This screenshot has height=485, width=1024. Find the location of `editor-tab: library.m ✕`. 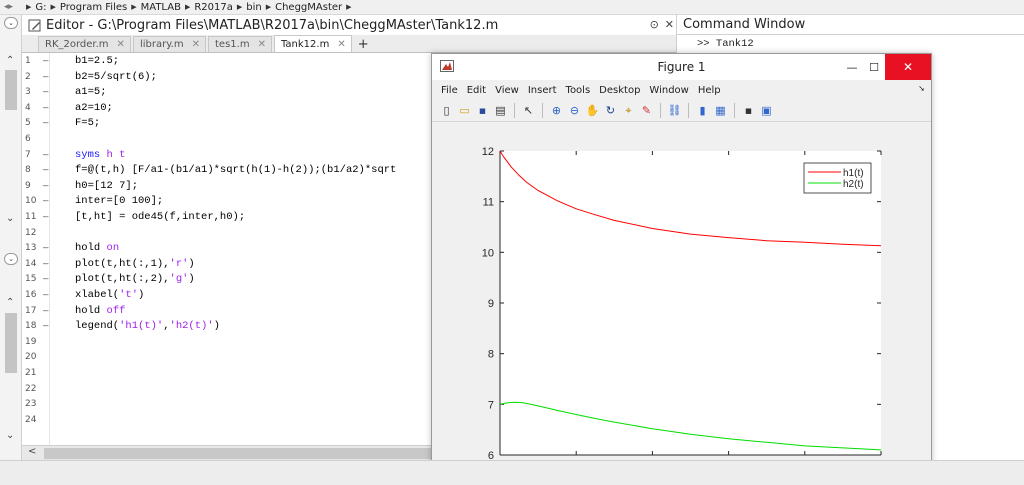

editor-tab: library.m ✕ is located at coordinates (169, 44).